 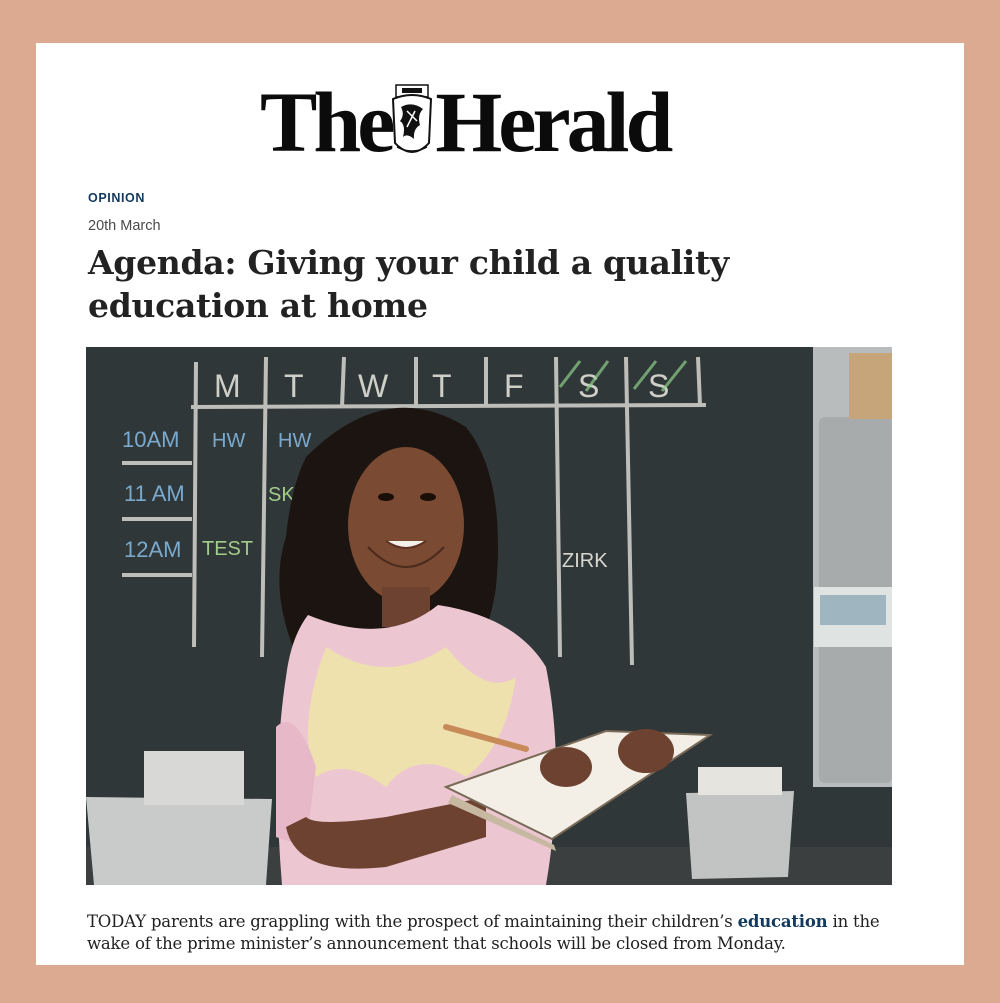 I want to click on chalk-time-0: 10AM, so click(x=150, y=439).